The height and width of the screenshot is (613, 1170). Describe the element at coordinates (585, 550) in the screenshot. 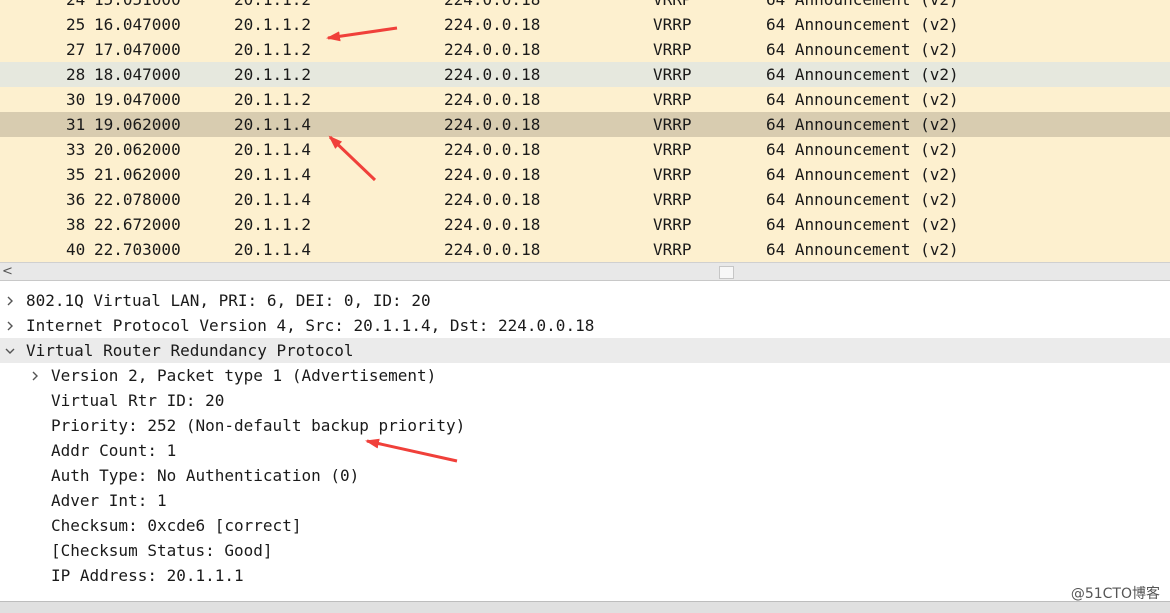

I see `detail-row: [Checksum Status: Good]` at that location.